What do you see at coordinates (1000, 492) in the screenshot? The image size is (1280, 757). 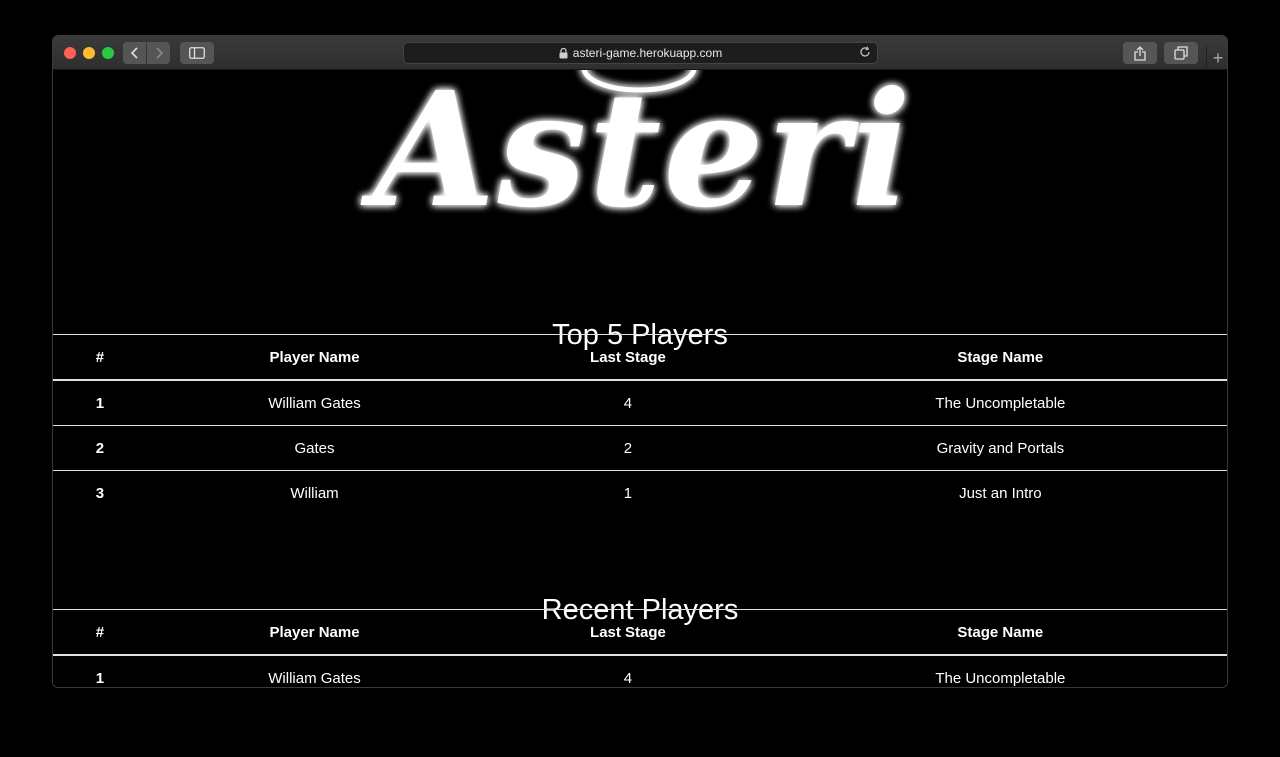 I see `stage-name-cell: Just an Intro` at bounding box center [1000, 492].